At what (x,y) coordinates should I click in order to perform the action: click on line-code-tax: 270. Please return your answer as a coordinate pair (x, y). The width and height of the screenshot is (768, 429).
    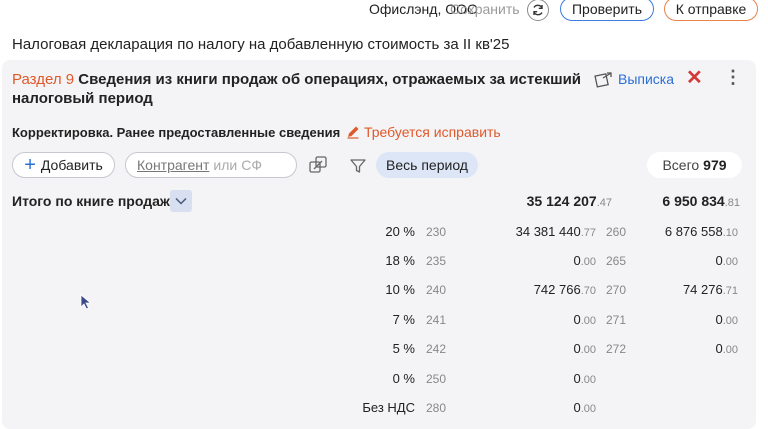
    Looking at the image, I should click on (616, 290).